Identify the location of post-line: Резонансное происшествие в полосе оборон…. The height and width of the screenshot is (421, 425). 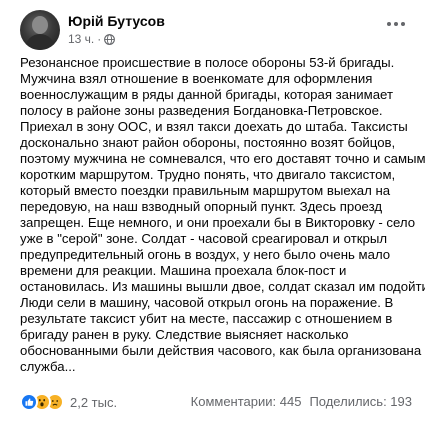
(207, 62).